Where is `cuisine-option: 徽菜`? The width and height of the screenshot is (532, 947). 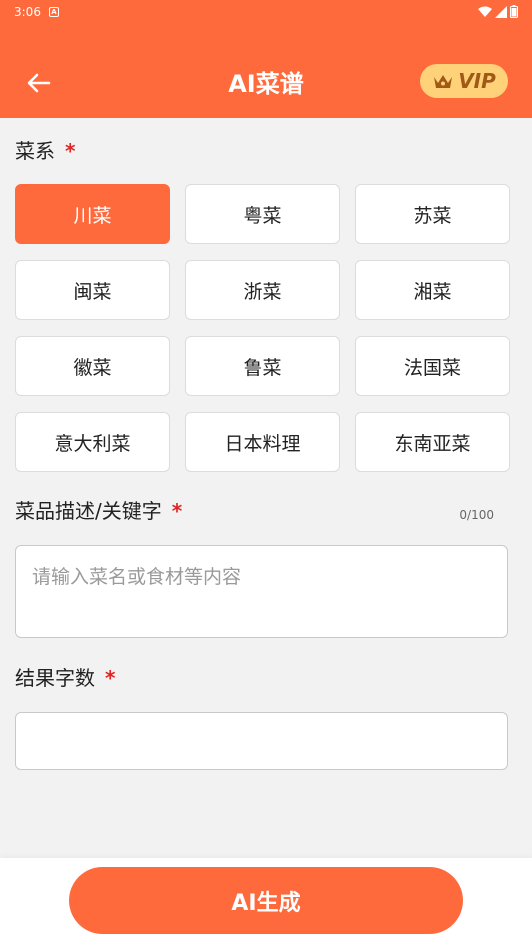 cuisine-option: 徽菜 is located at coordinates (92, 366).